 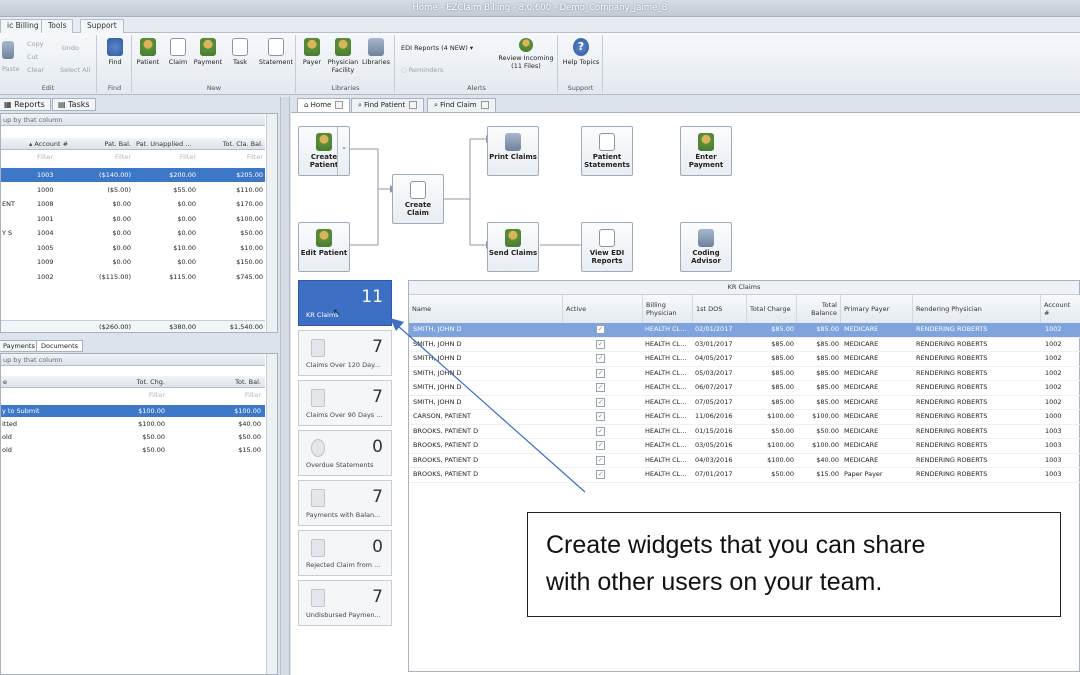 What do you see at coordinates (115, 327) in the screenshot?
I see `total-pat-bal: ($260.00)` at bounding box center [115, 327].